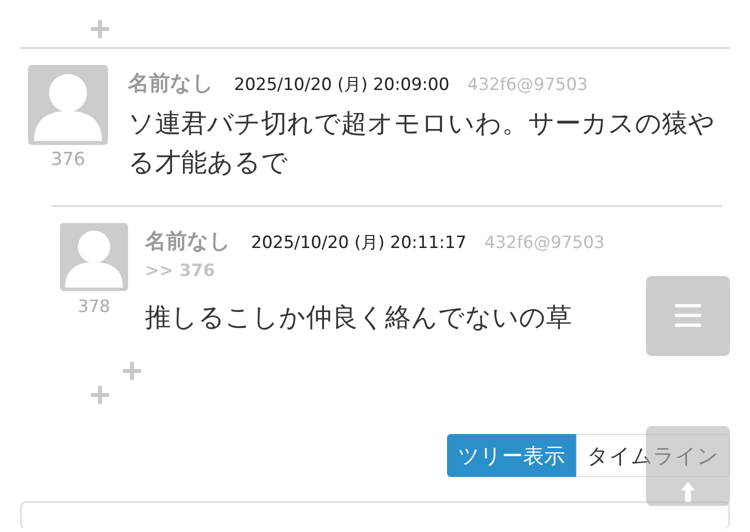  What do you see at coordinates (358, 243) in the screenshot?
I see `post-date: 2025/10/20 (月) 20:11:17` at bounding box center [358, 243].